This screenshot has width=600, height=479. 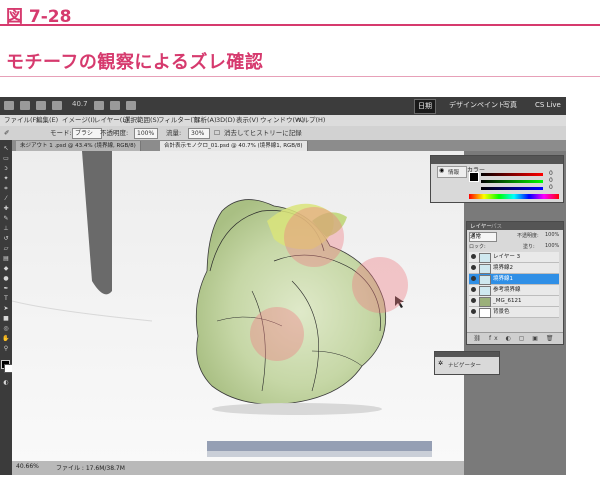 What do you see at coordinates (27, 466) in the screenshot?
I see `status-zoom: 40.66%` at bounding box center [27, 466].